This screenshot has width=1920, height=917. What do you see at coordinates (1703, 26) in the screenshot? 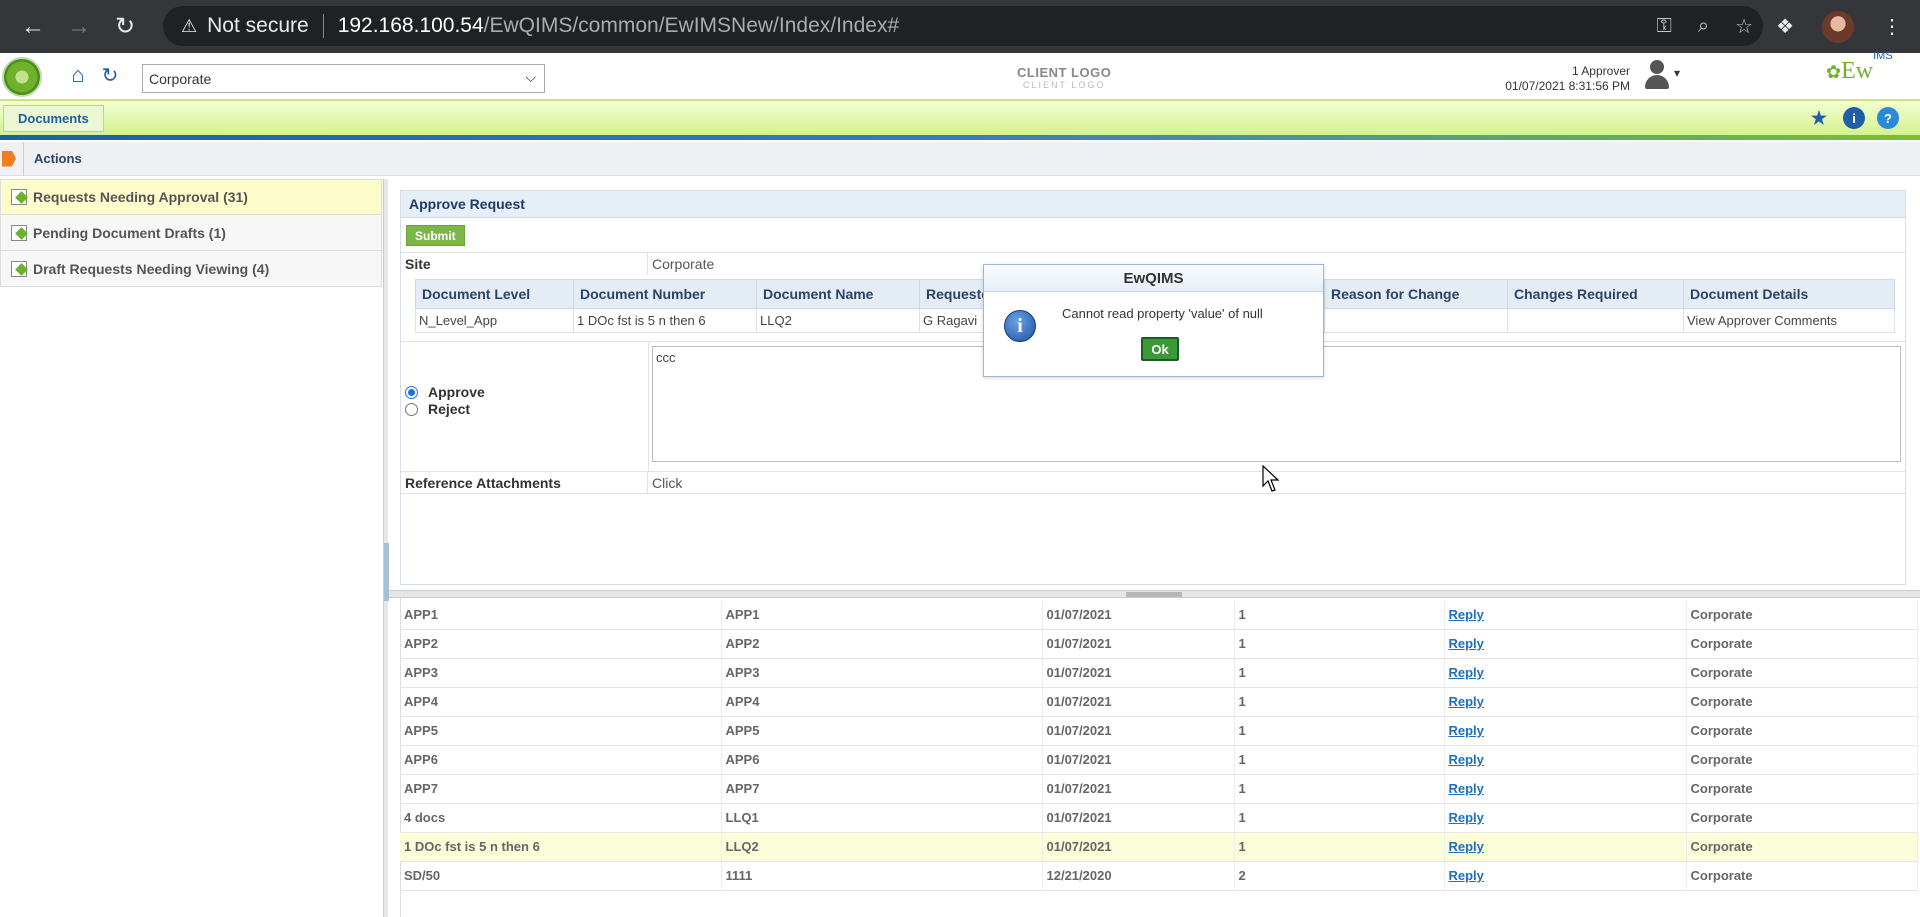
I see `zoom-icon: ⌕` at bounding box center [1703, 26].